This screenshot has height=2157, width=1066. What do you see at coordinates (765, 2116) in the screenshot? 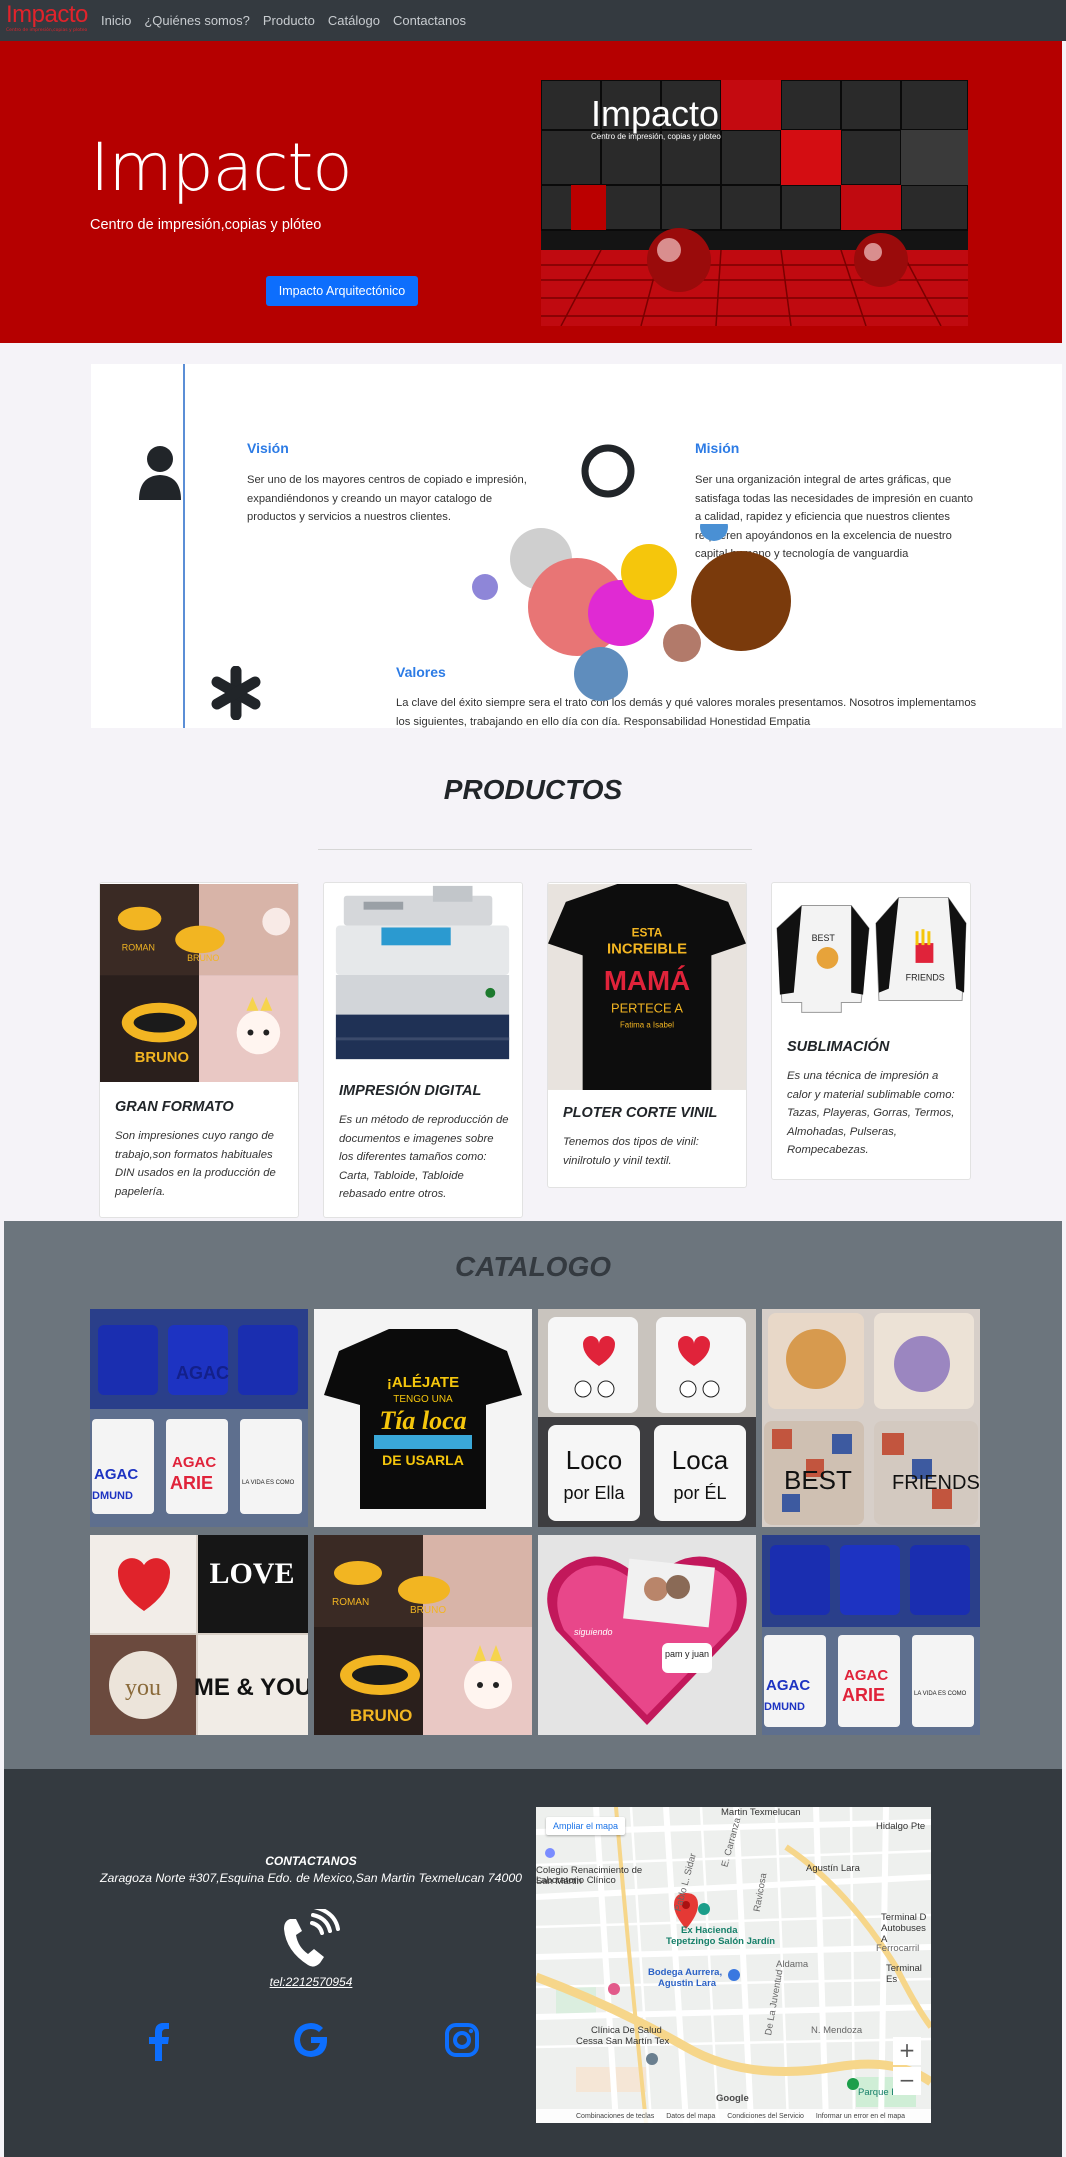
I see `map-footer-terms: Condiciones del Servicio` at bounding box center [765, 2116].